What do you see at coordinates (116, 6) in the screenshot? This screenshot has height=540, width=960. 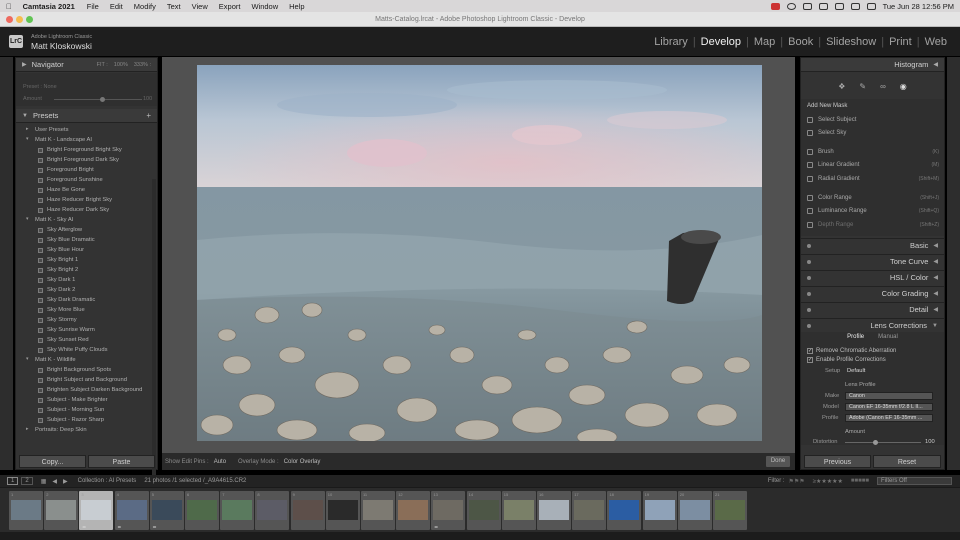 I see `menu-edit: Edit` at bounding box center [116, 6].